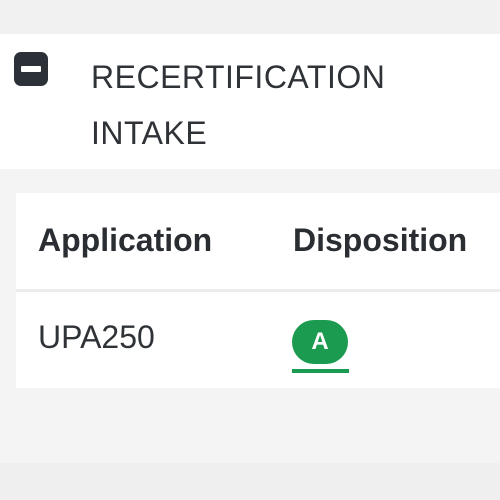 The width and height of the screenshot is (500, 500). I want to click on disposition-link: A, so click(320, 346).